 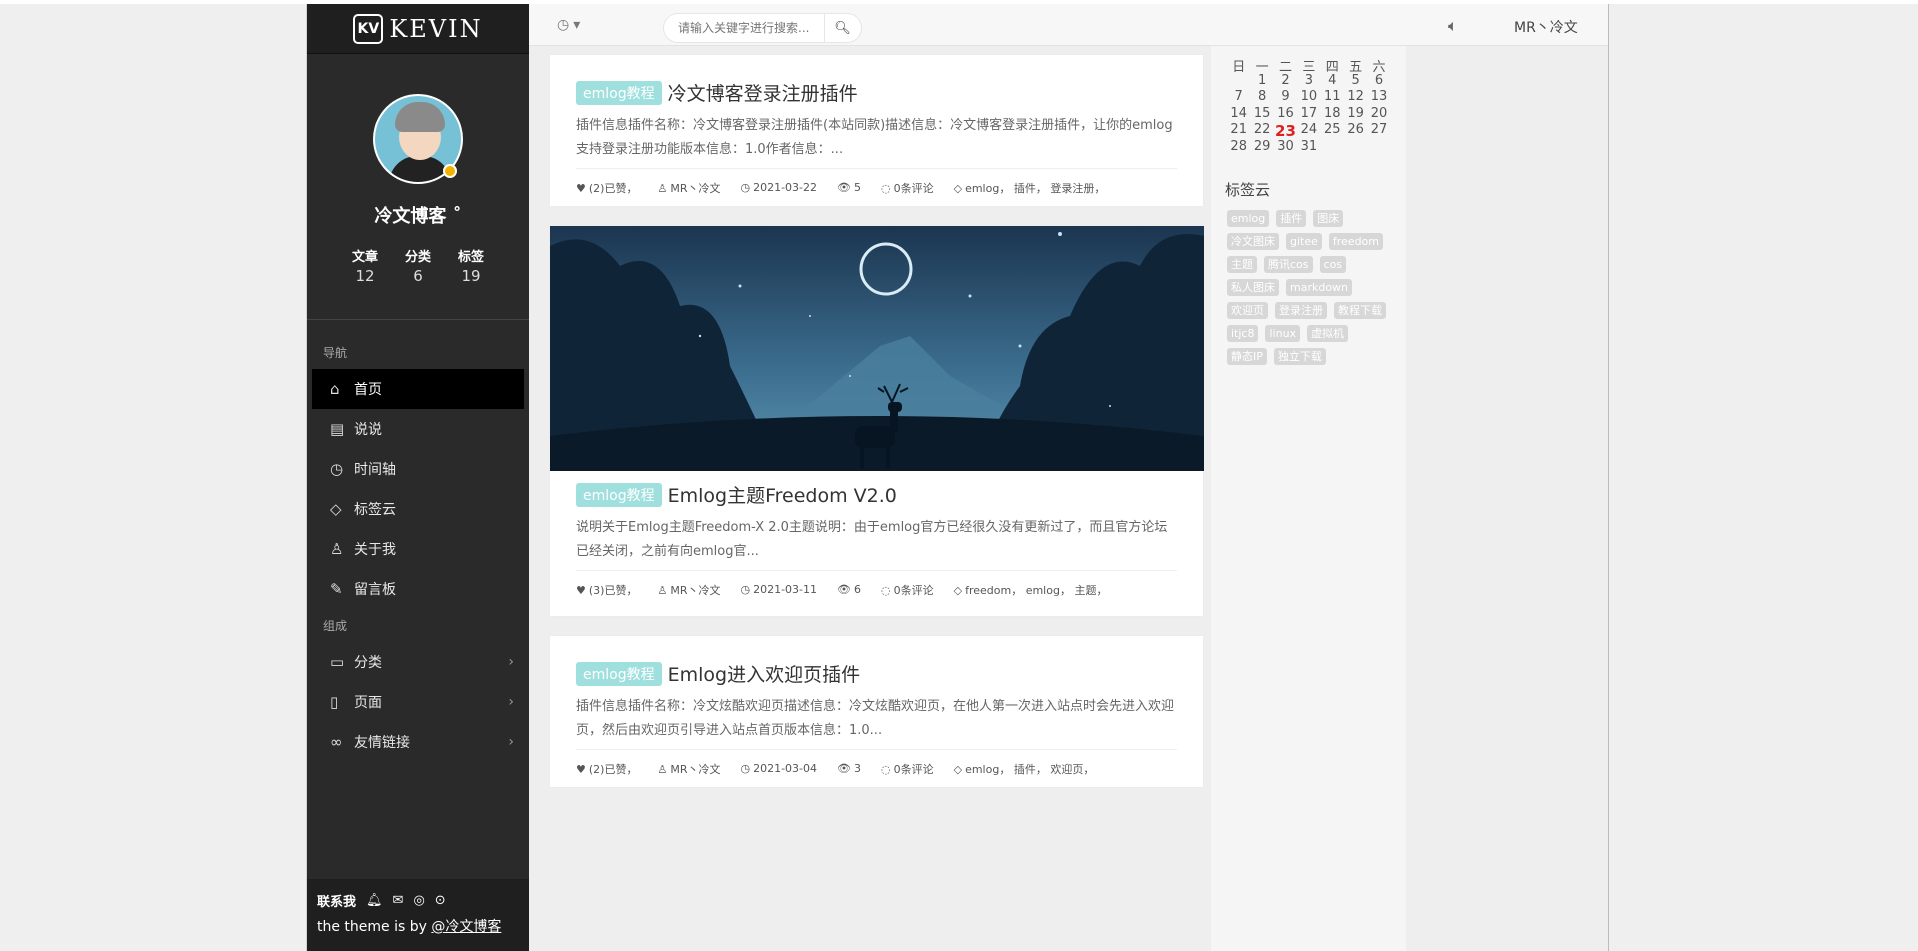 I want to click on volume-icon: 🔈︎, so click(x=1453, y=26).